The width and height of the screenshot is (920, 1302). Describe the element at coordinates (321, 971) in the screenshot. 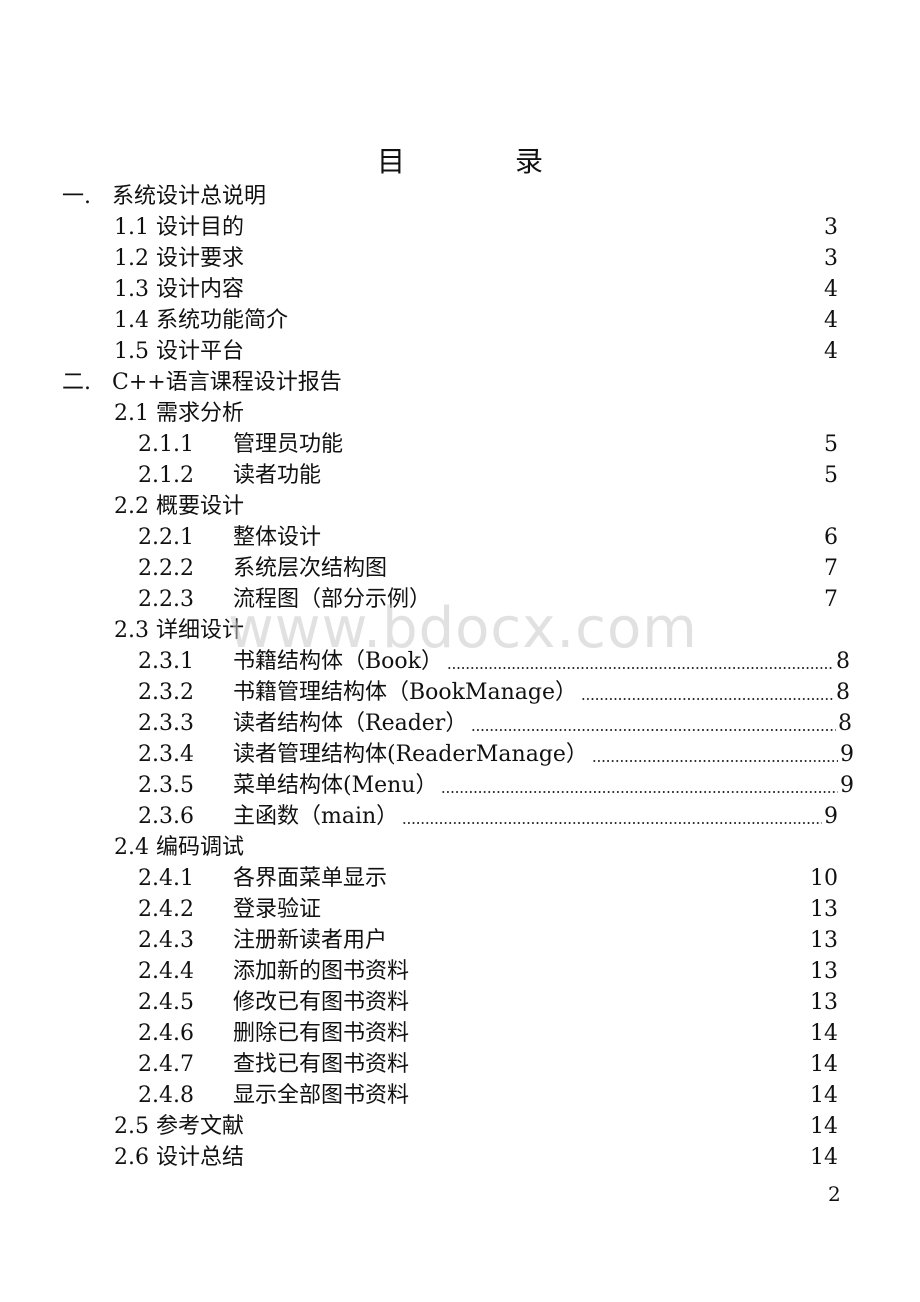

I see `toc-label: 添加新的图书资料` at that location.